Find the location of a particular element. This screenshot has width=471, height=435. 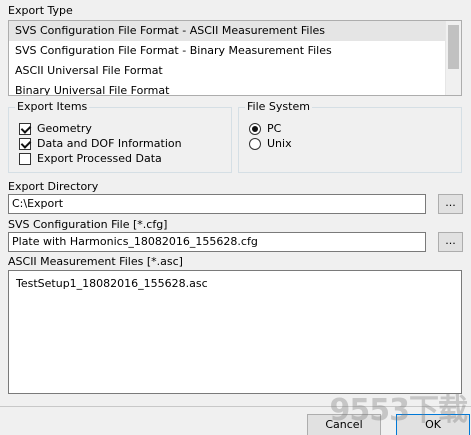

export-type-item: Binary Universal File Format is located at coordinates (227, 88).